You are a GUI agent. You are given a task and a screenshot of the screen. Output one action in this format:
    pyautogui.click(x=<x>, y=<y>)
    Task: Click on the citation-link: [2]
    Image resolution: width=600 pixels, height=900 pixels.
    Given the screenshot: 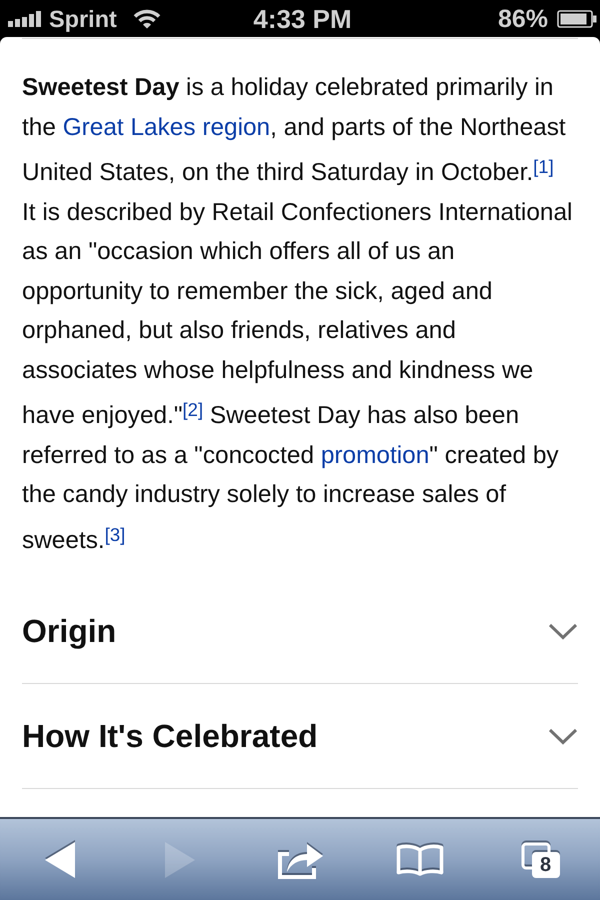 What is the action you would take?
    pyautogui.click(x=193, y=409)
    